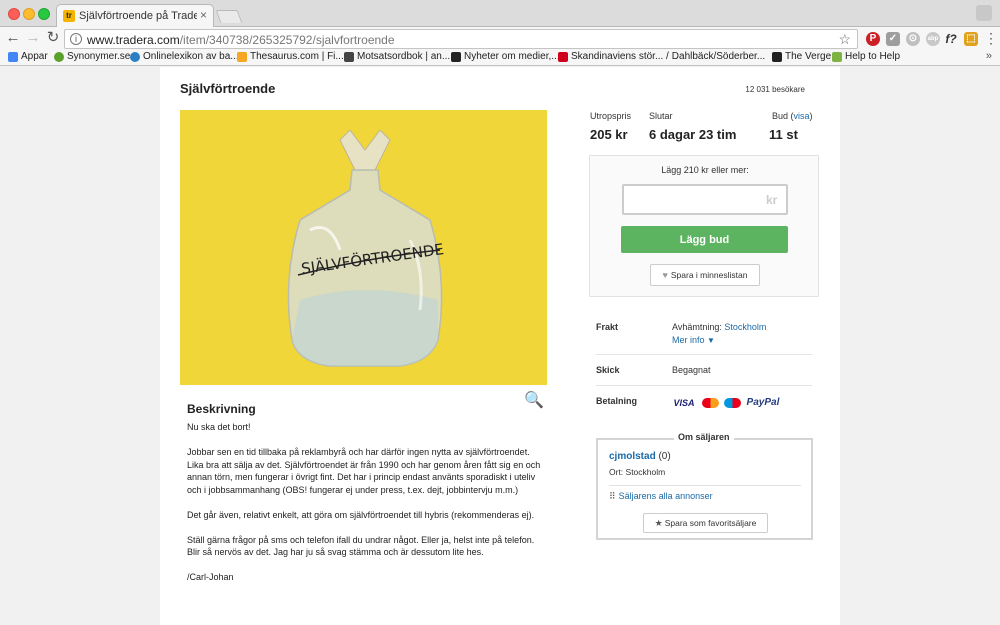 The height and width of the screenshot is (625, 1000). I want to click on reload-icon: ↻, so click(53, 38).